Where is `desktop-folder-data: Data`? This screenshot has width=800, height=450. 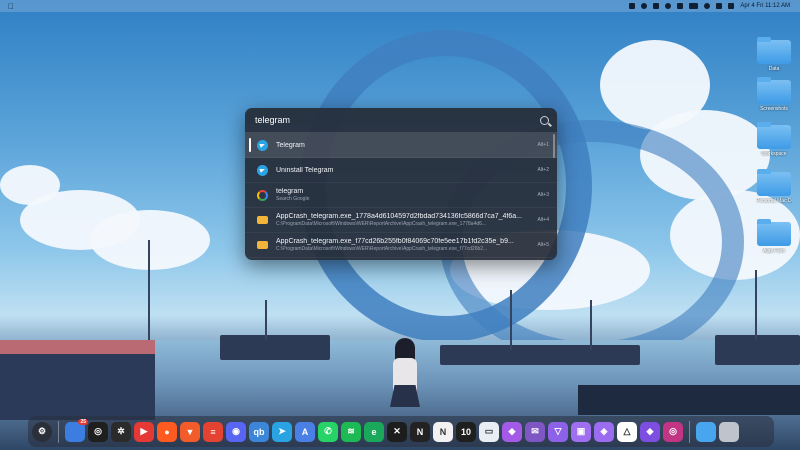 desktop-folder-data: Data is located at coordinates (774, 54).